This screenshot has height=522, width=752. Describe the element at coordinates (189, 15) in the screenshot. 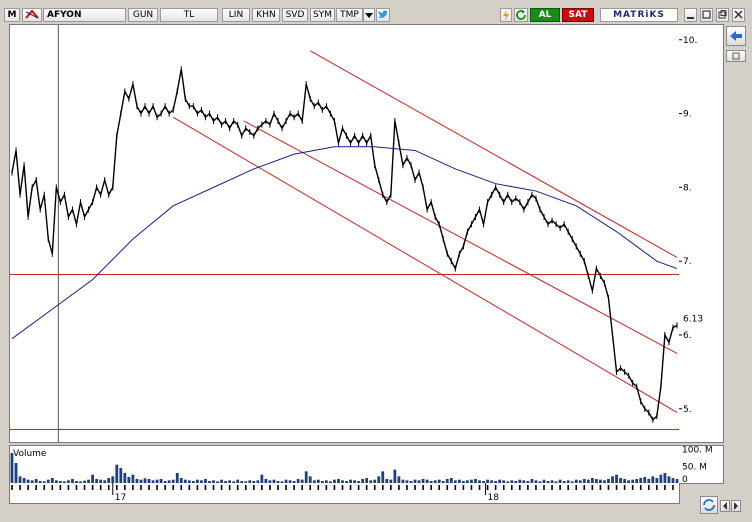

I see `currency-button: TL` at that location.